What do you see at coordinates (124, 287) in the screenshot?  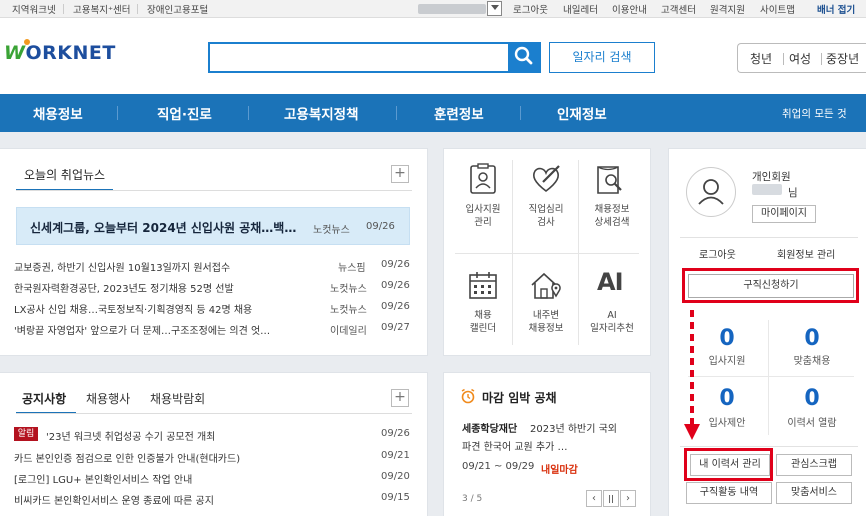 I see `news-row: 한국원자력환경공단, 2023년도 정기채용 52명 선발` at bounding box center [124, 287].